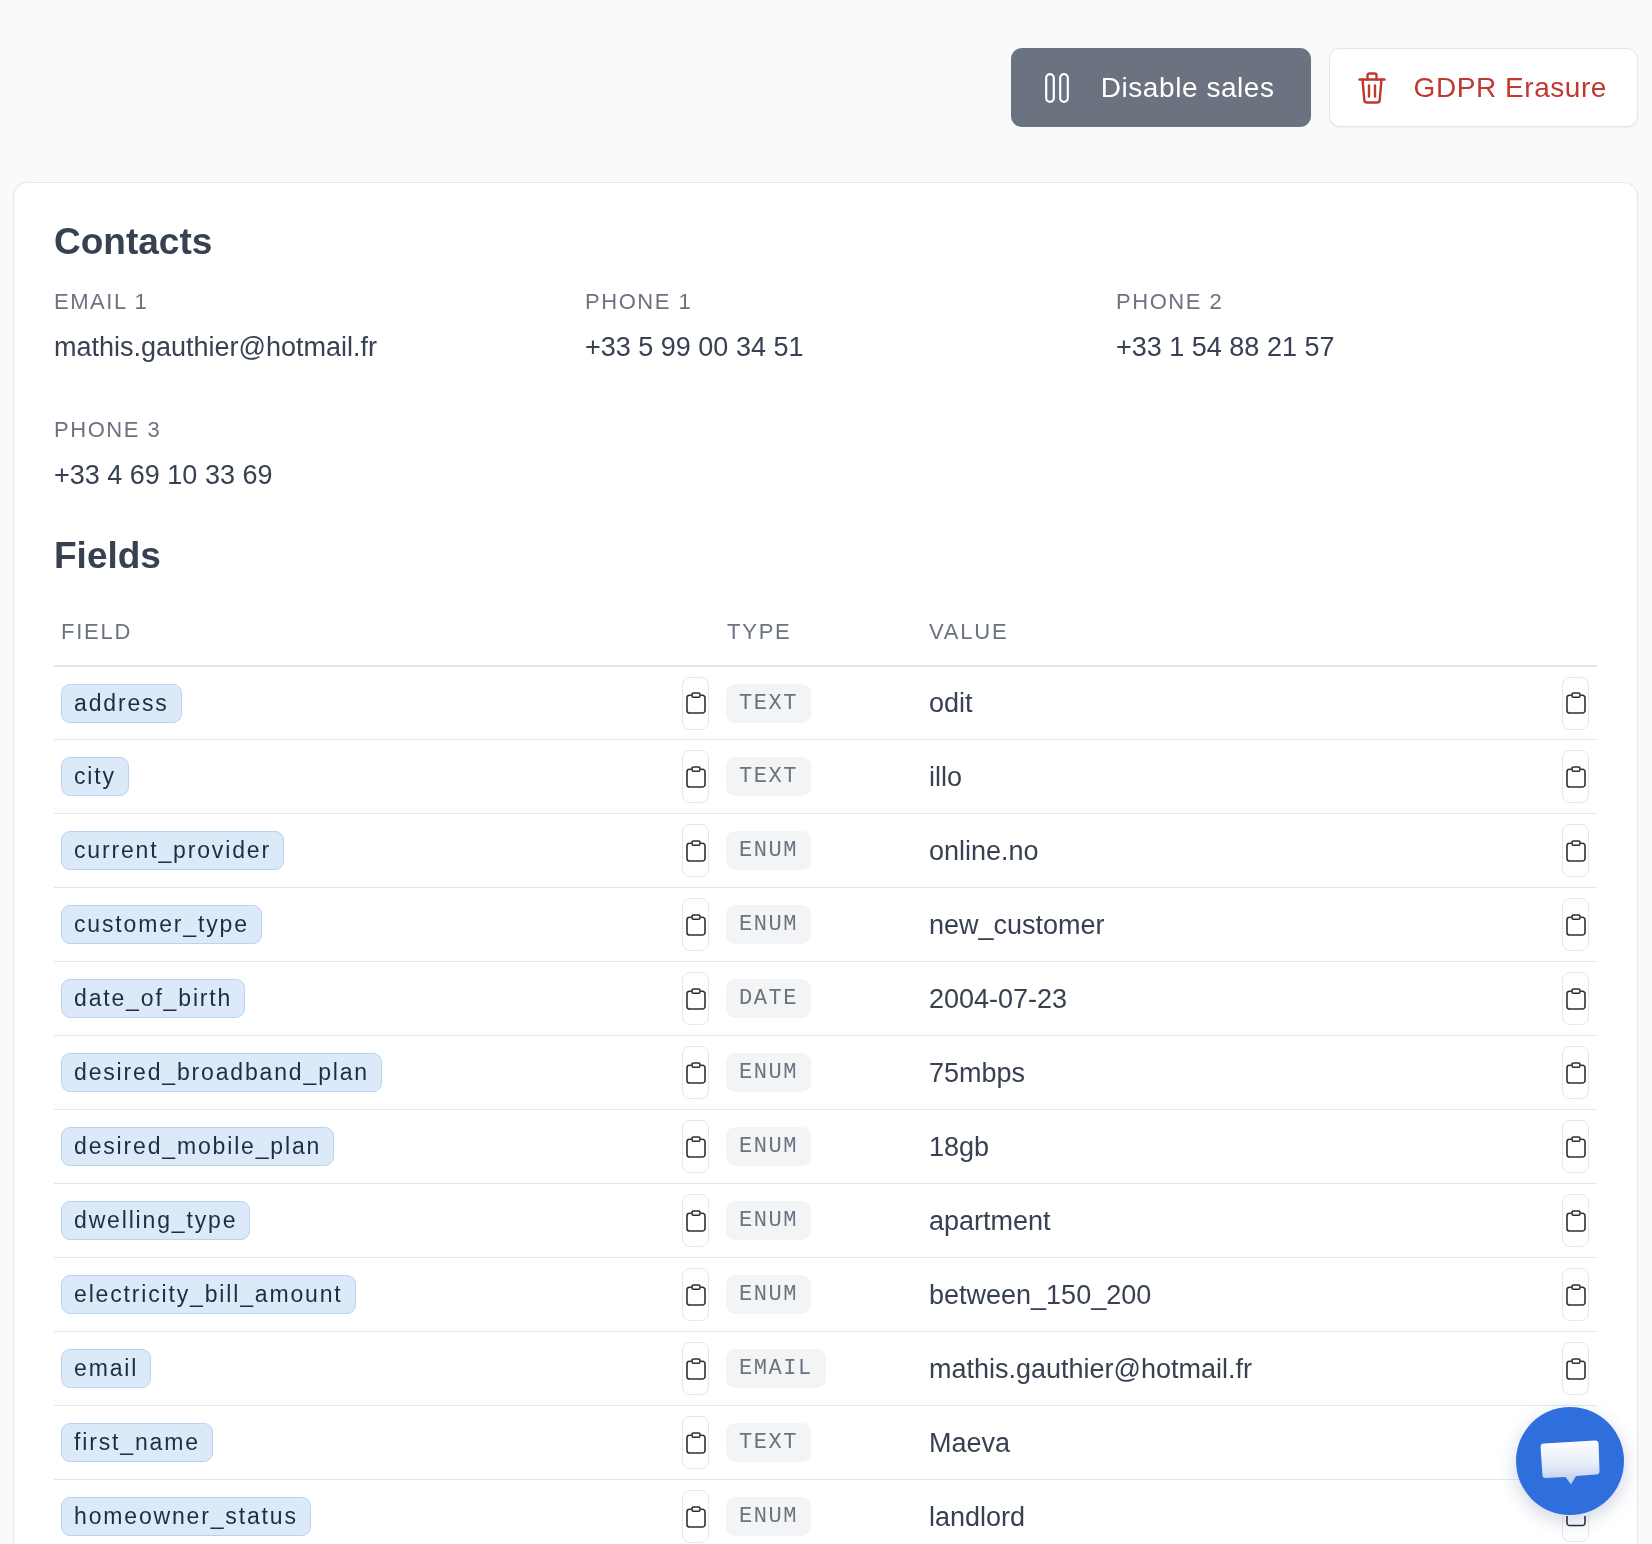 The height and width of the screenshot is (1544, 1652). Describe the element at coordinates (216, 347) in the screenshot. I see `contact-value: mathis.gauthier@hotmail.fr` at that location.